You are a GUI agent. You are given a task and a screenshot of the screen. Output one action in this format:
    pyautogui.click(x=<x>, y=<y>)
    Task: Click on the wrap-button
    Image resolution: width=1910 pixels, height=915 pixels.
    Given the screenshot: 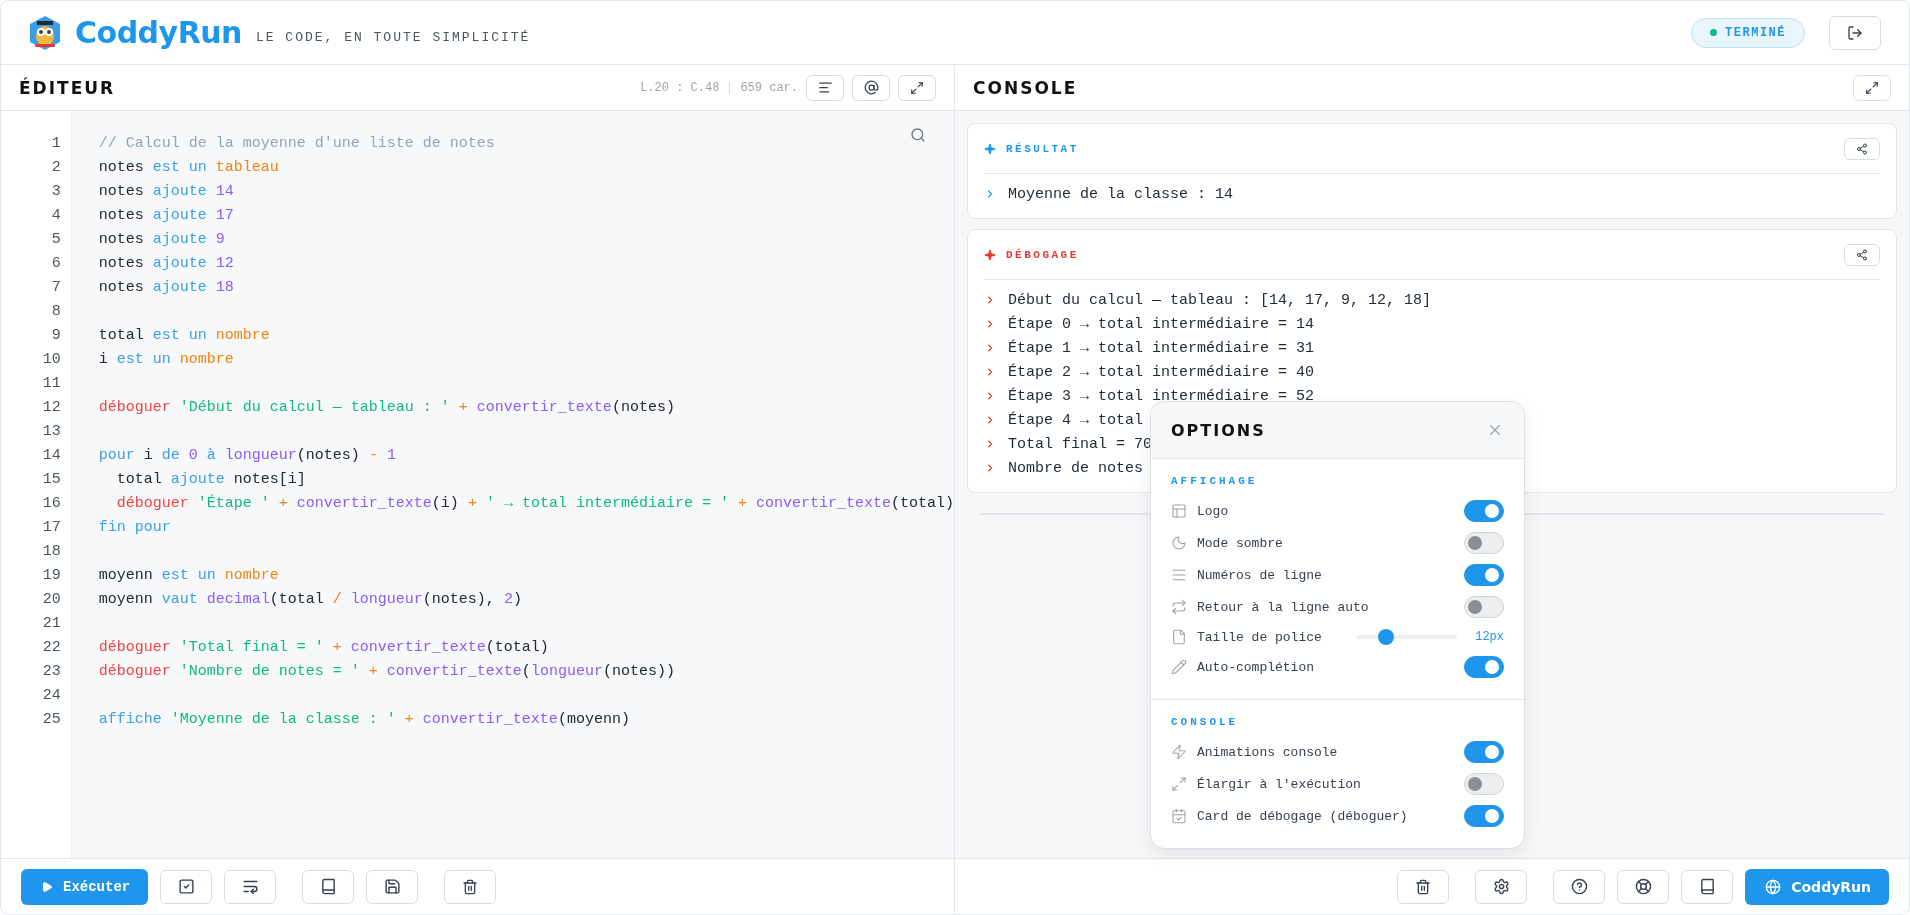 What is the action you would take?
    pyautogui.click(x=250, y=886)
    